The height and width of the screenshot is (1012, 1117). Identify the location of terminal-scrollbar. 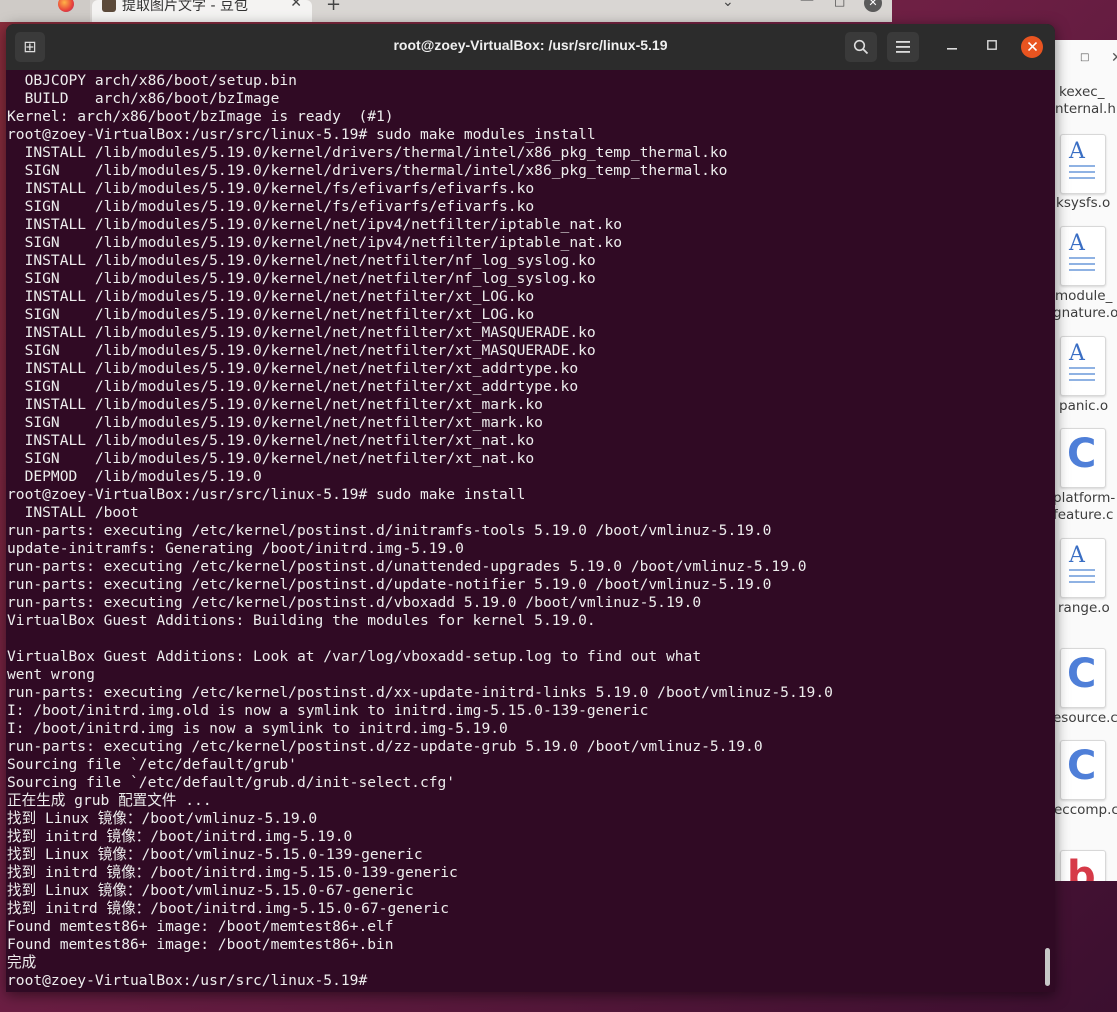
(1047, 967).